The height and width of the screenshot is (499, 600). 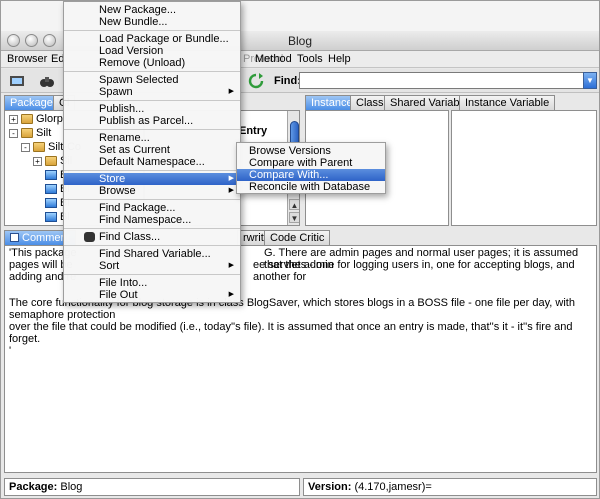 What do you see at coordinates (297, 237) in the screenshot?
I see `tab-code-critic: Code Critic` at bounding box center [297, 237].